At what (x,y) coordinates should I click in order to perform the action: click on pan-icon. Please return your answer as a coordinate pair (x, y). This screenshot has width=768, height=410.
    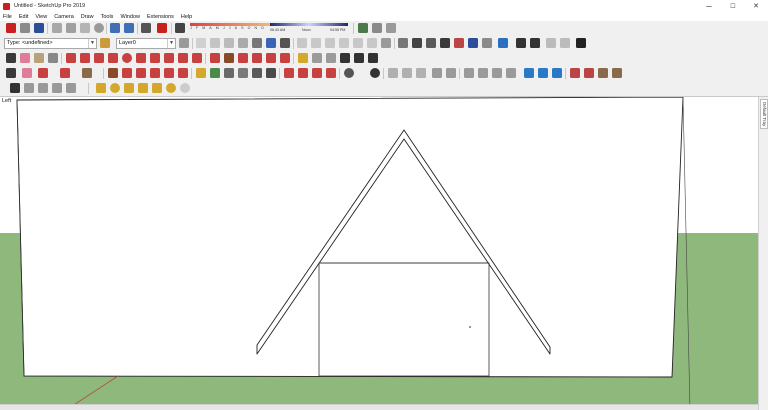
    Looking at the image, I should click on (229, 73).